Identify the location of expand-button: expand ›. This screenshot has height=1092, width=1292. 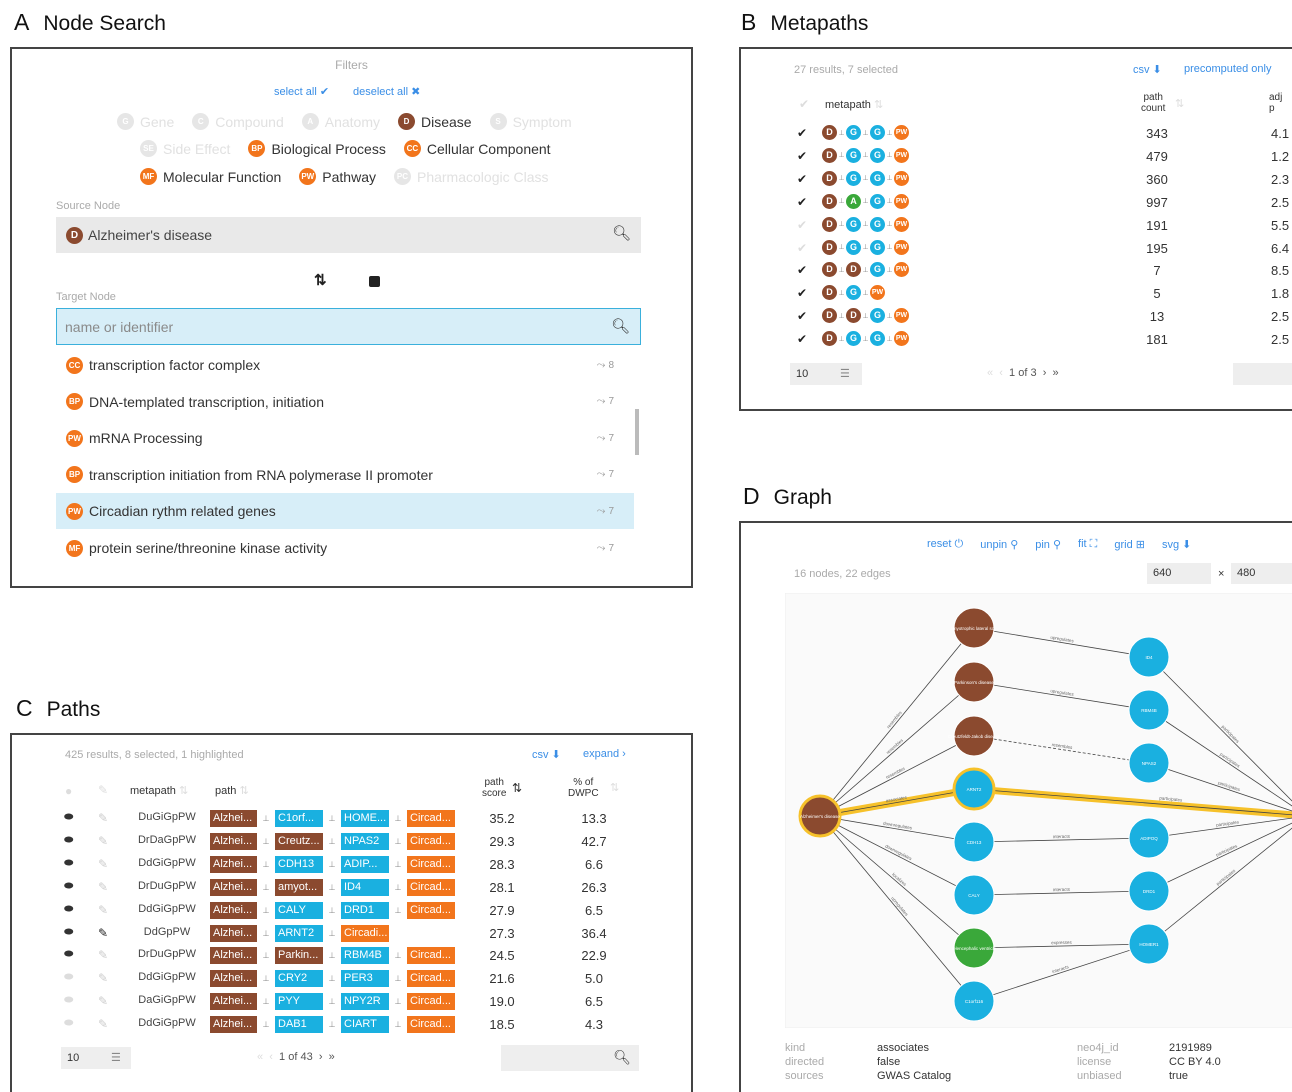
(604, 754).